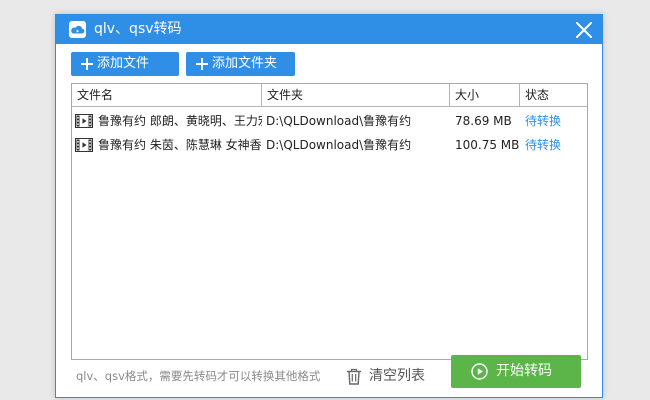 The image size is (650, 400). What do you see at coordinates (553, 95) in the screenshot?
I see `column-header-status: 状态` at bounding box center [553, 95].